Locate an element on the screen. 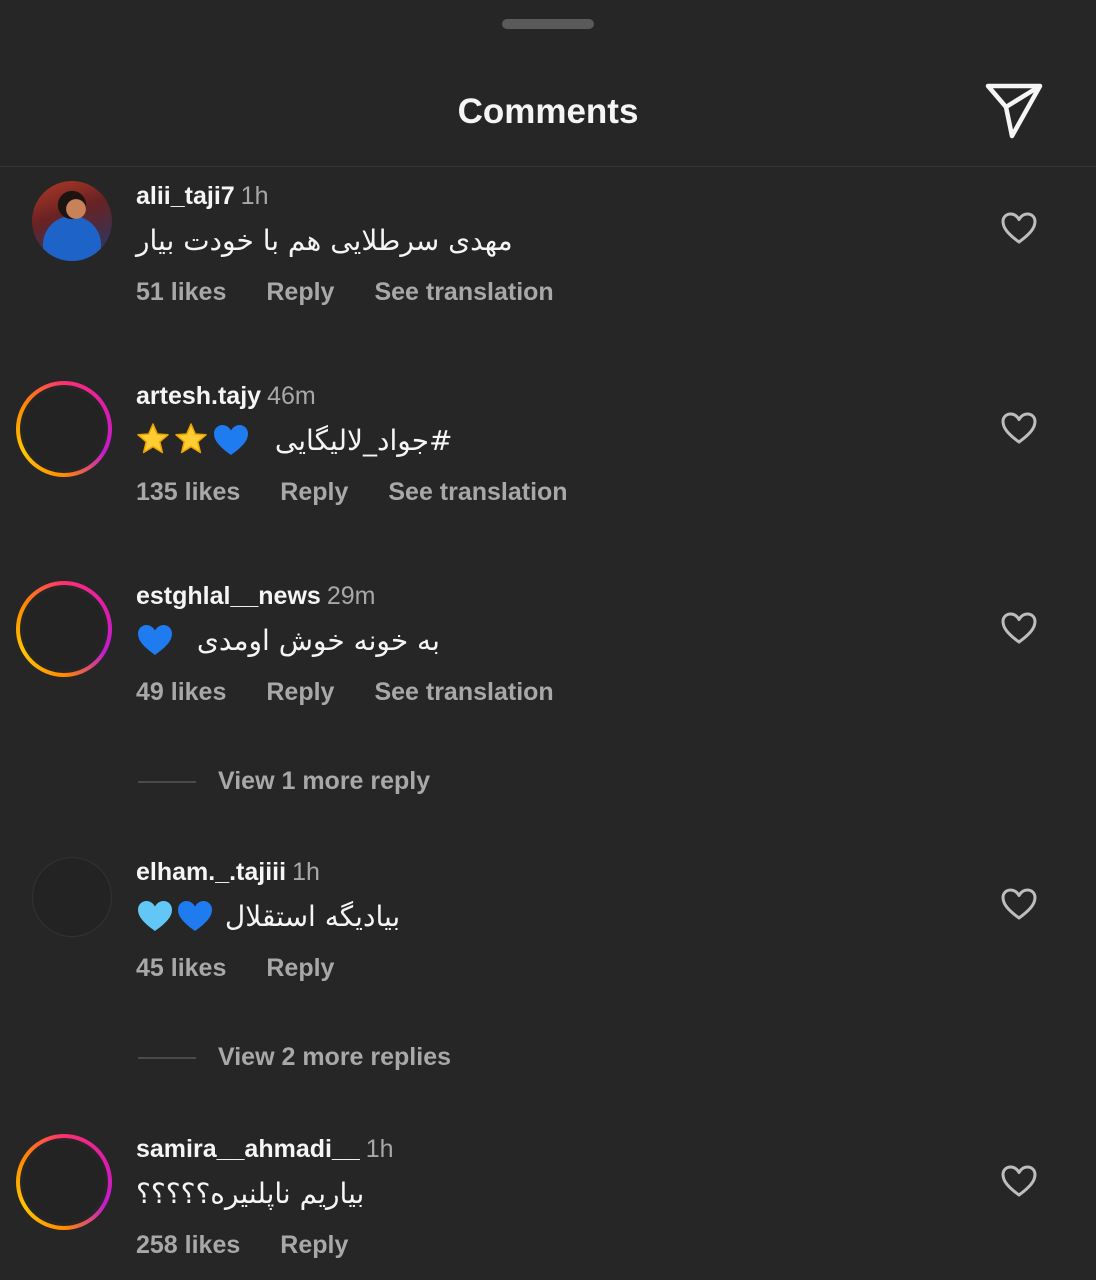 The height and width of the screenshot is (1280, 1096). comment-username: elham._.tajiii is located at coordinates (211, 872).